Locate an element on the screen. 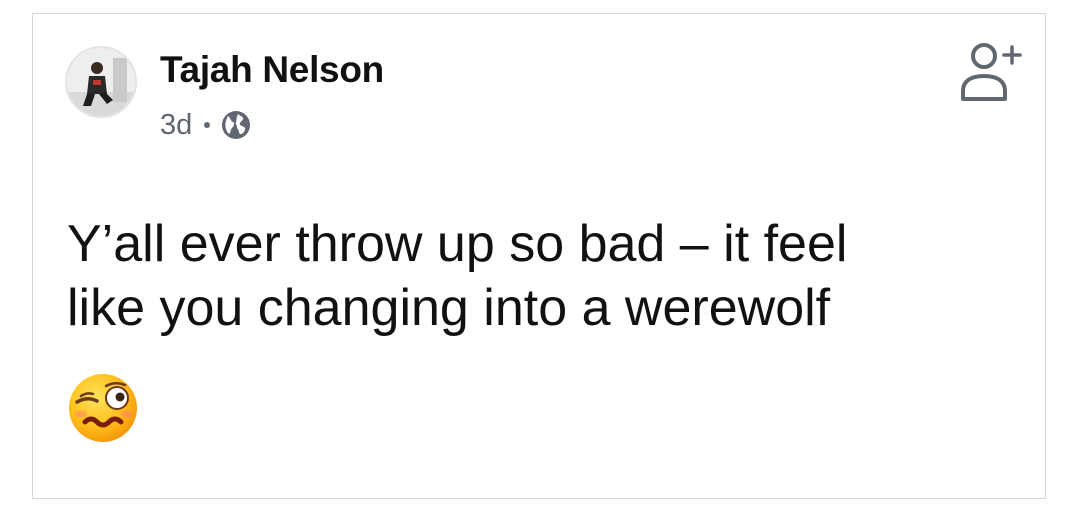 This screenshot has height=522, width=1080. author-avatar is located at coordinates (101, 82).